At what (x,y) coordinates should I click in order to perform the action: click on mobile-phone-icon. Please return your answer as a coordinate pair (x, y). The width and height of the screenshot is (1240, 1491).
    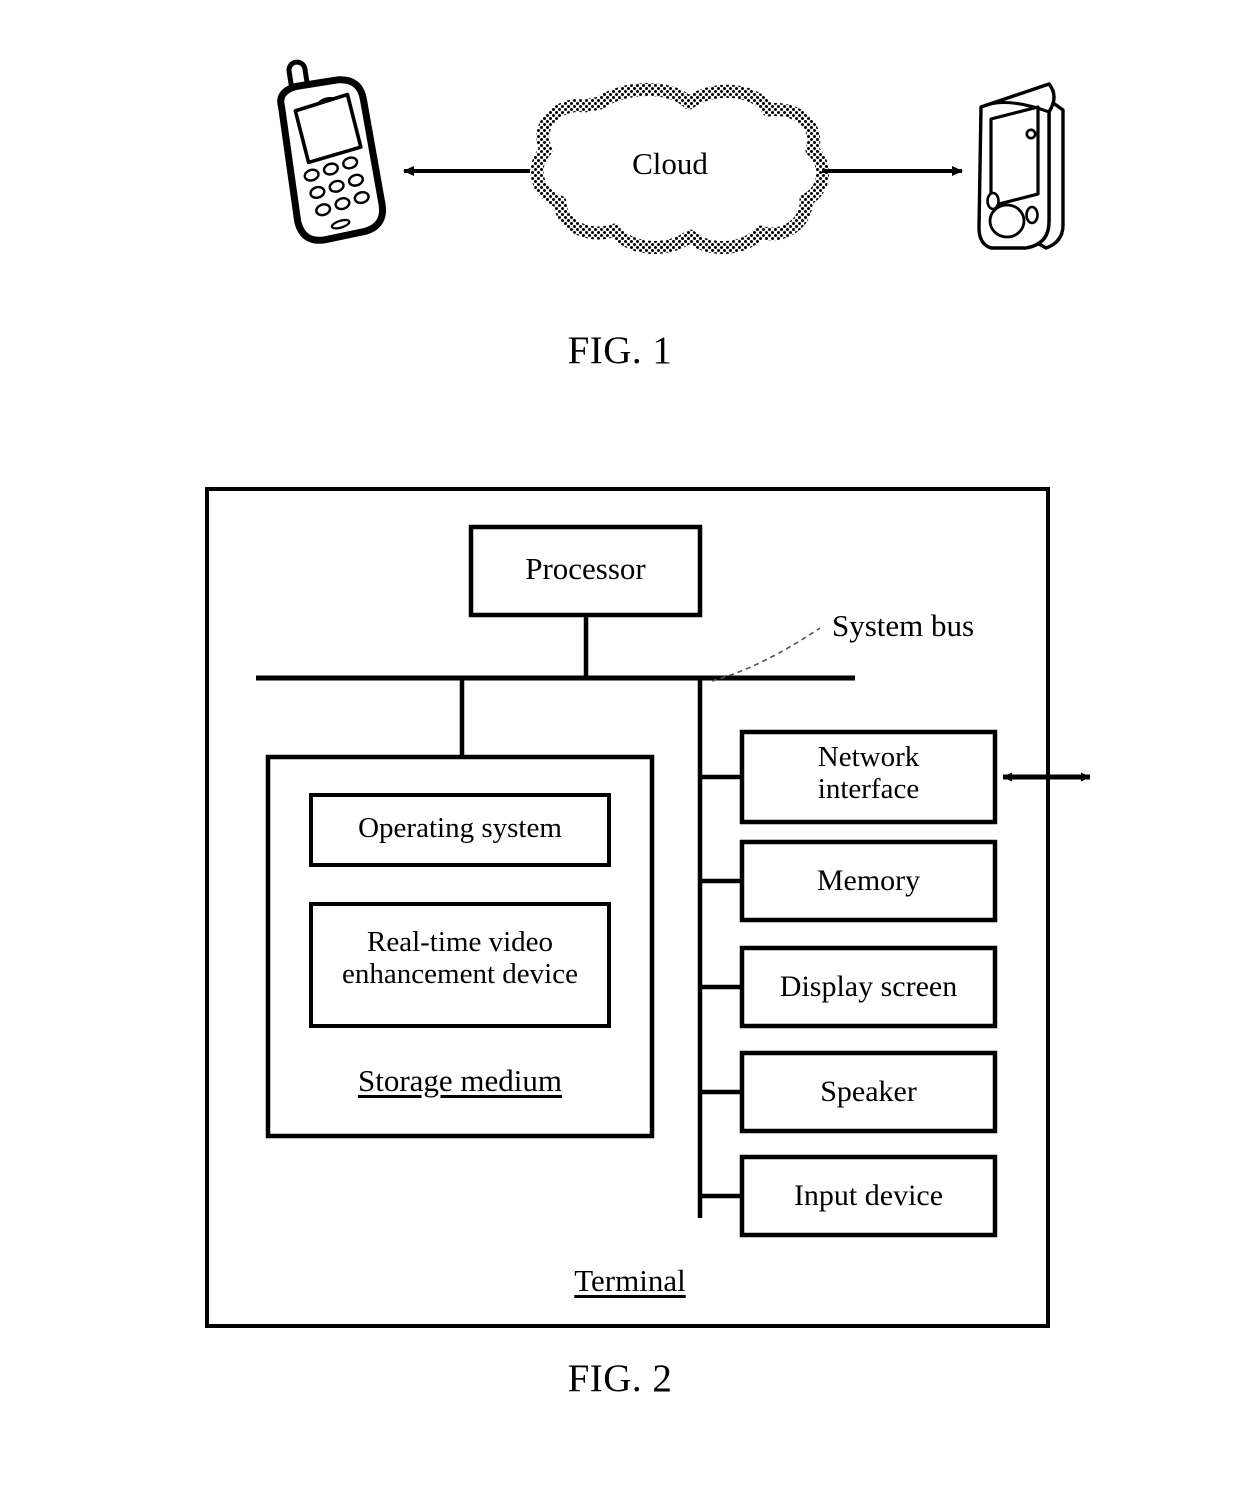
    Looking at the image, I should click on (332, 151).